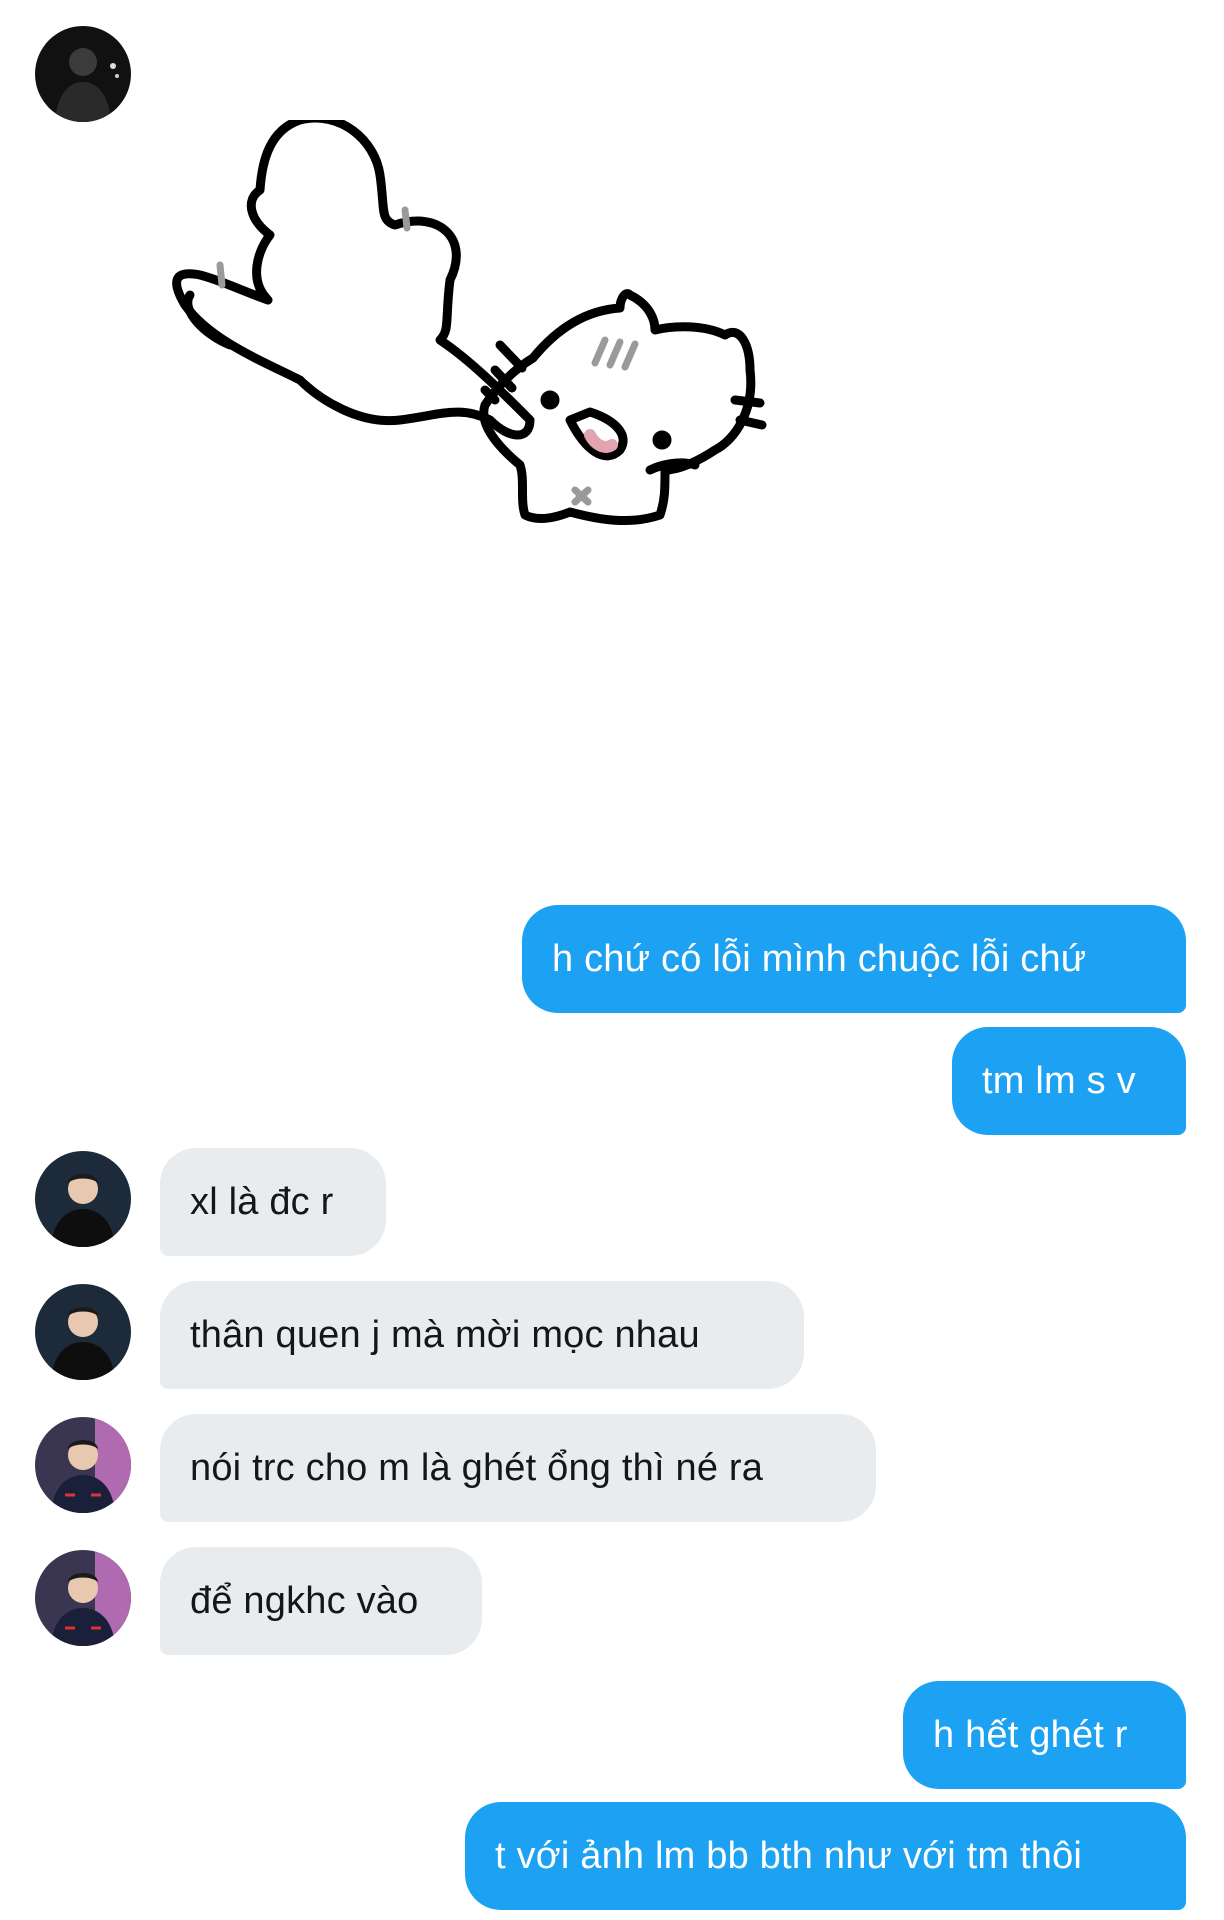 The image size is (1224, 1920). I want to click on message-text: xl là đc r, so click(262, 1201).